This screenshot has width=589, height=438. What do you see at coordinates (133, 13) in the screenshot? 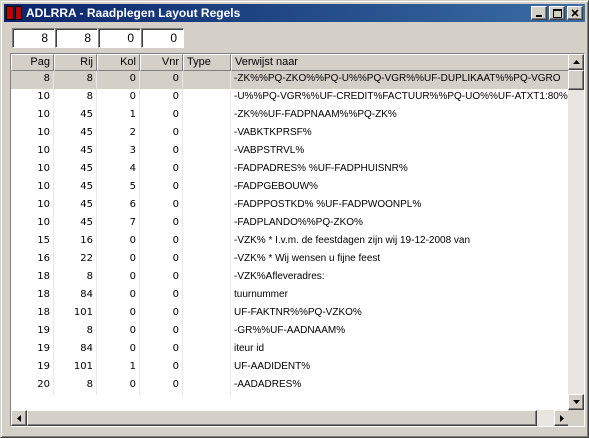
I see `window-title: ADLRRA - Raadplegen Layout Regels` at bounding box center [133, 13].